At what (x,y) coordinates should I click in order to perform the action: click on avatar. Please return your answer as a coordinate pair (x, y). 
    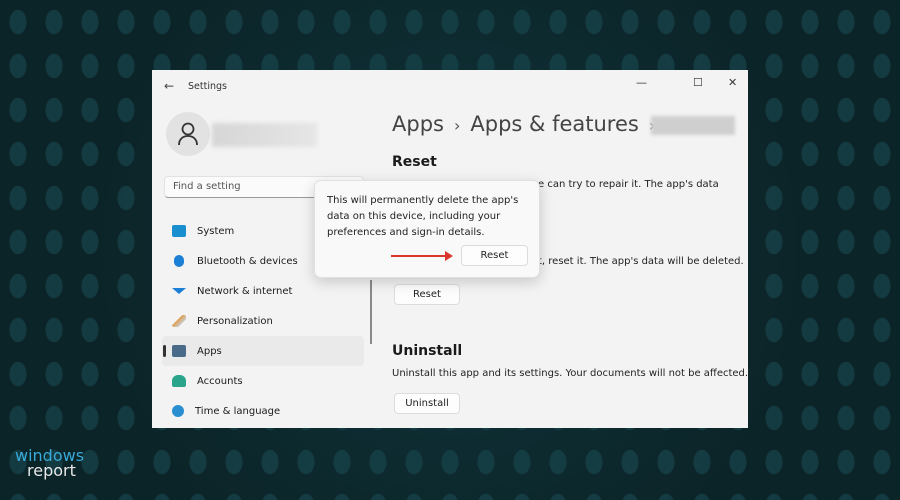
    Looking at the image, I should click on (188, 134).